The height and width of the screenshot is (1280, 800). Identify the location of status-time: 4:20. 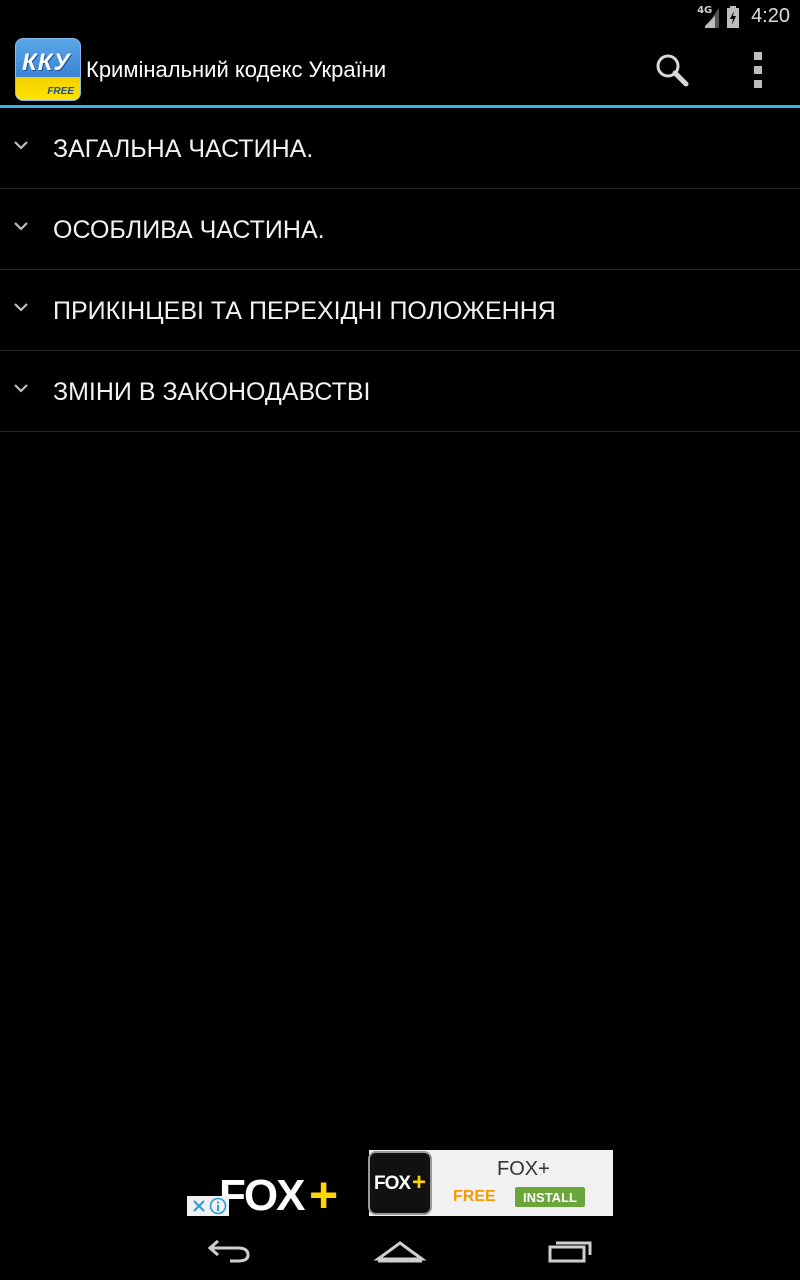
(770, 16).